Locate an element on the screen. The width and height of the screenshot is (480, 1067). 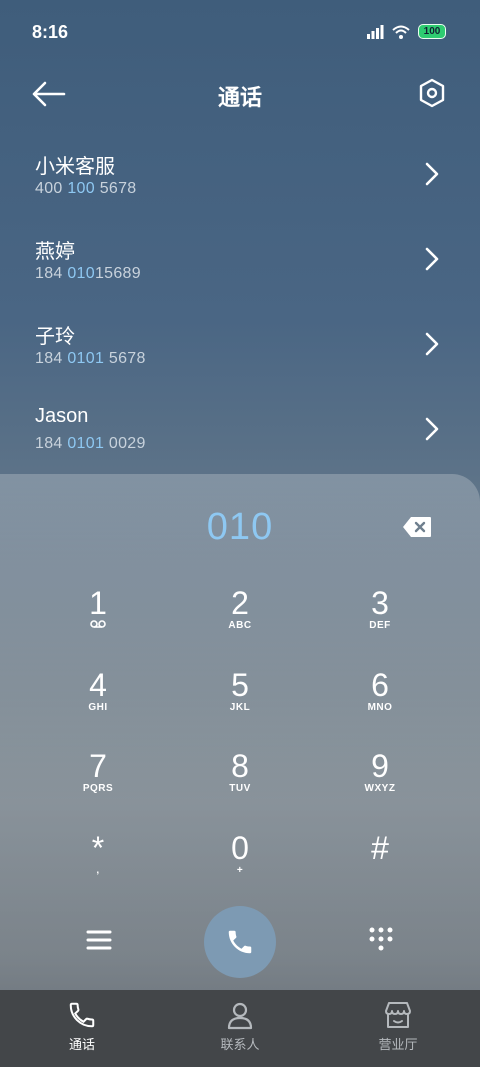
contact-name: 子玲 is located at coordinates (55, 337).